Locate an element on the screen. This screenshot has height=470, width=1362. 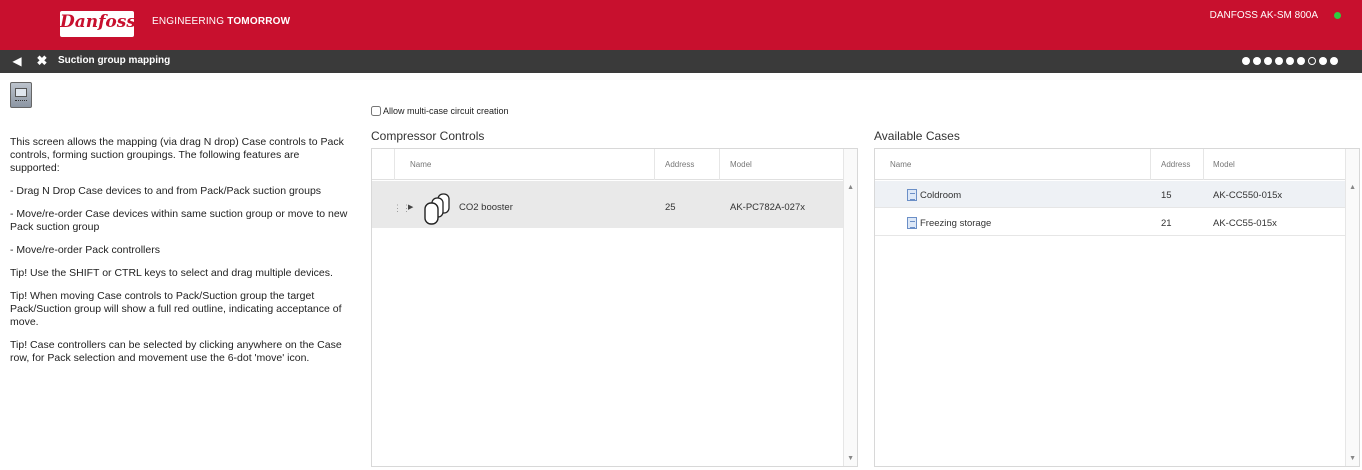
controller-device-icon is located at coordinates (21, 95).